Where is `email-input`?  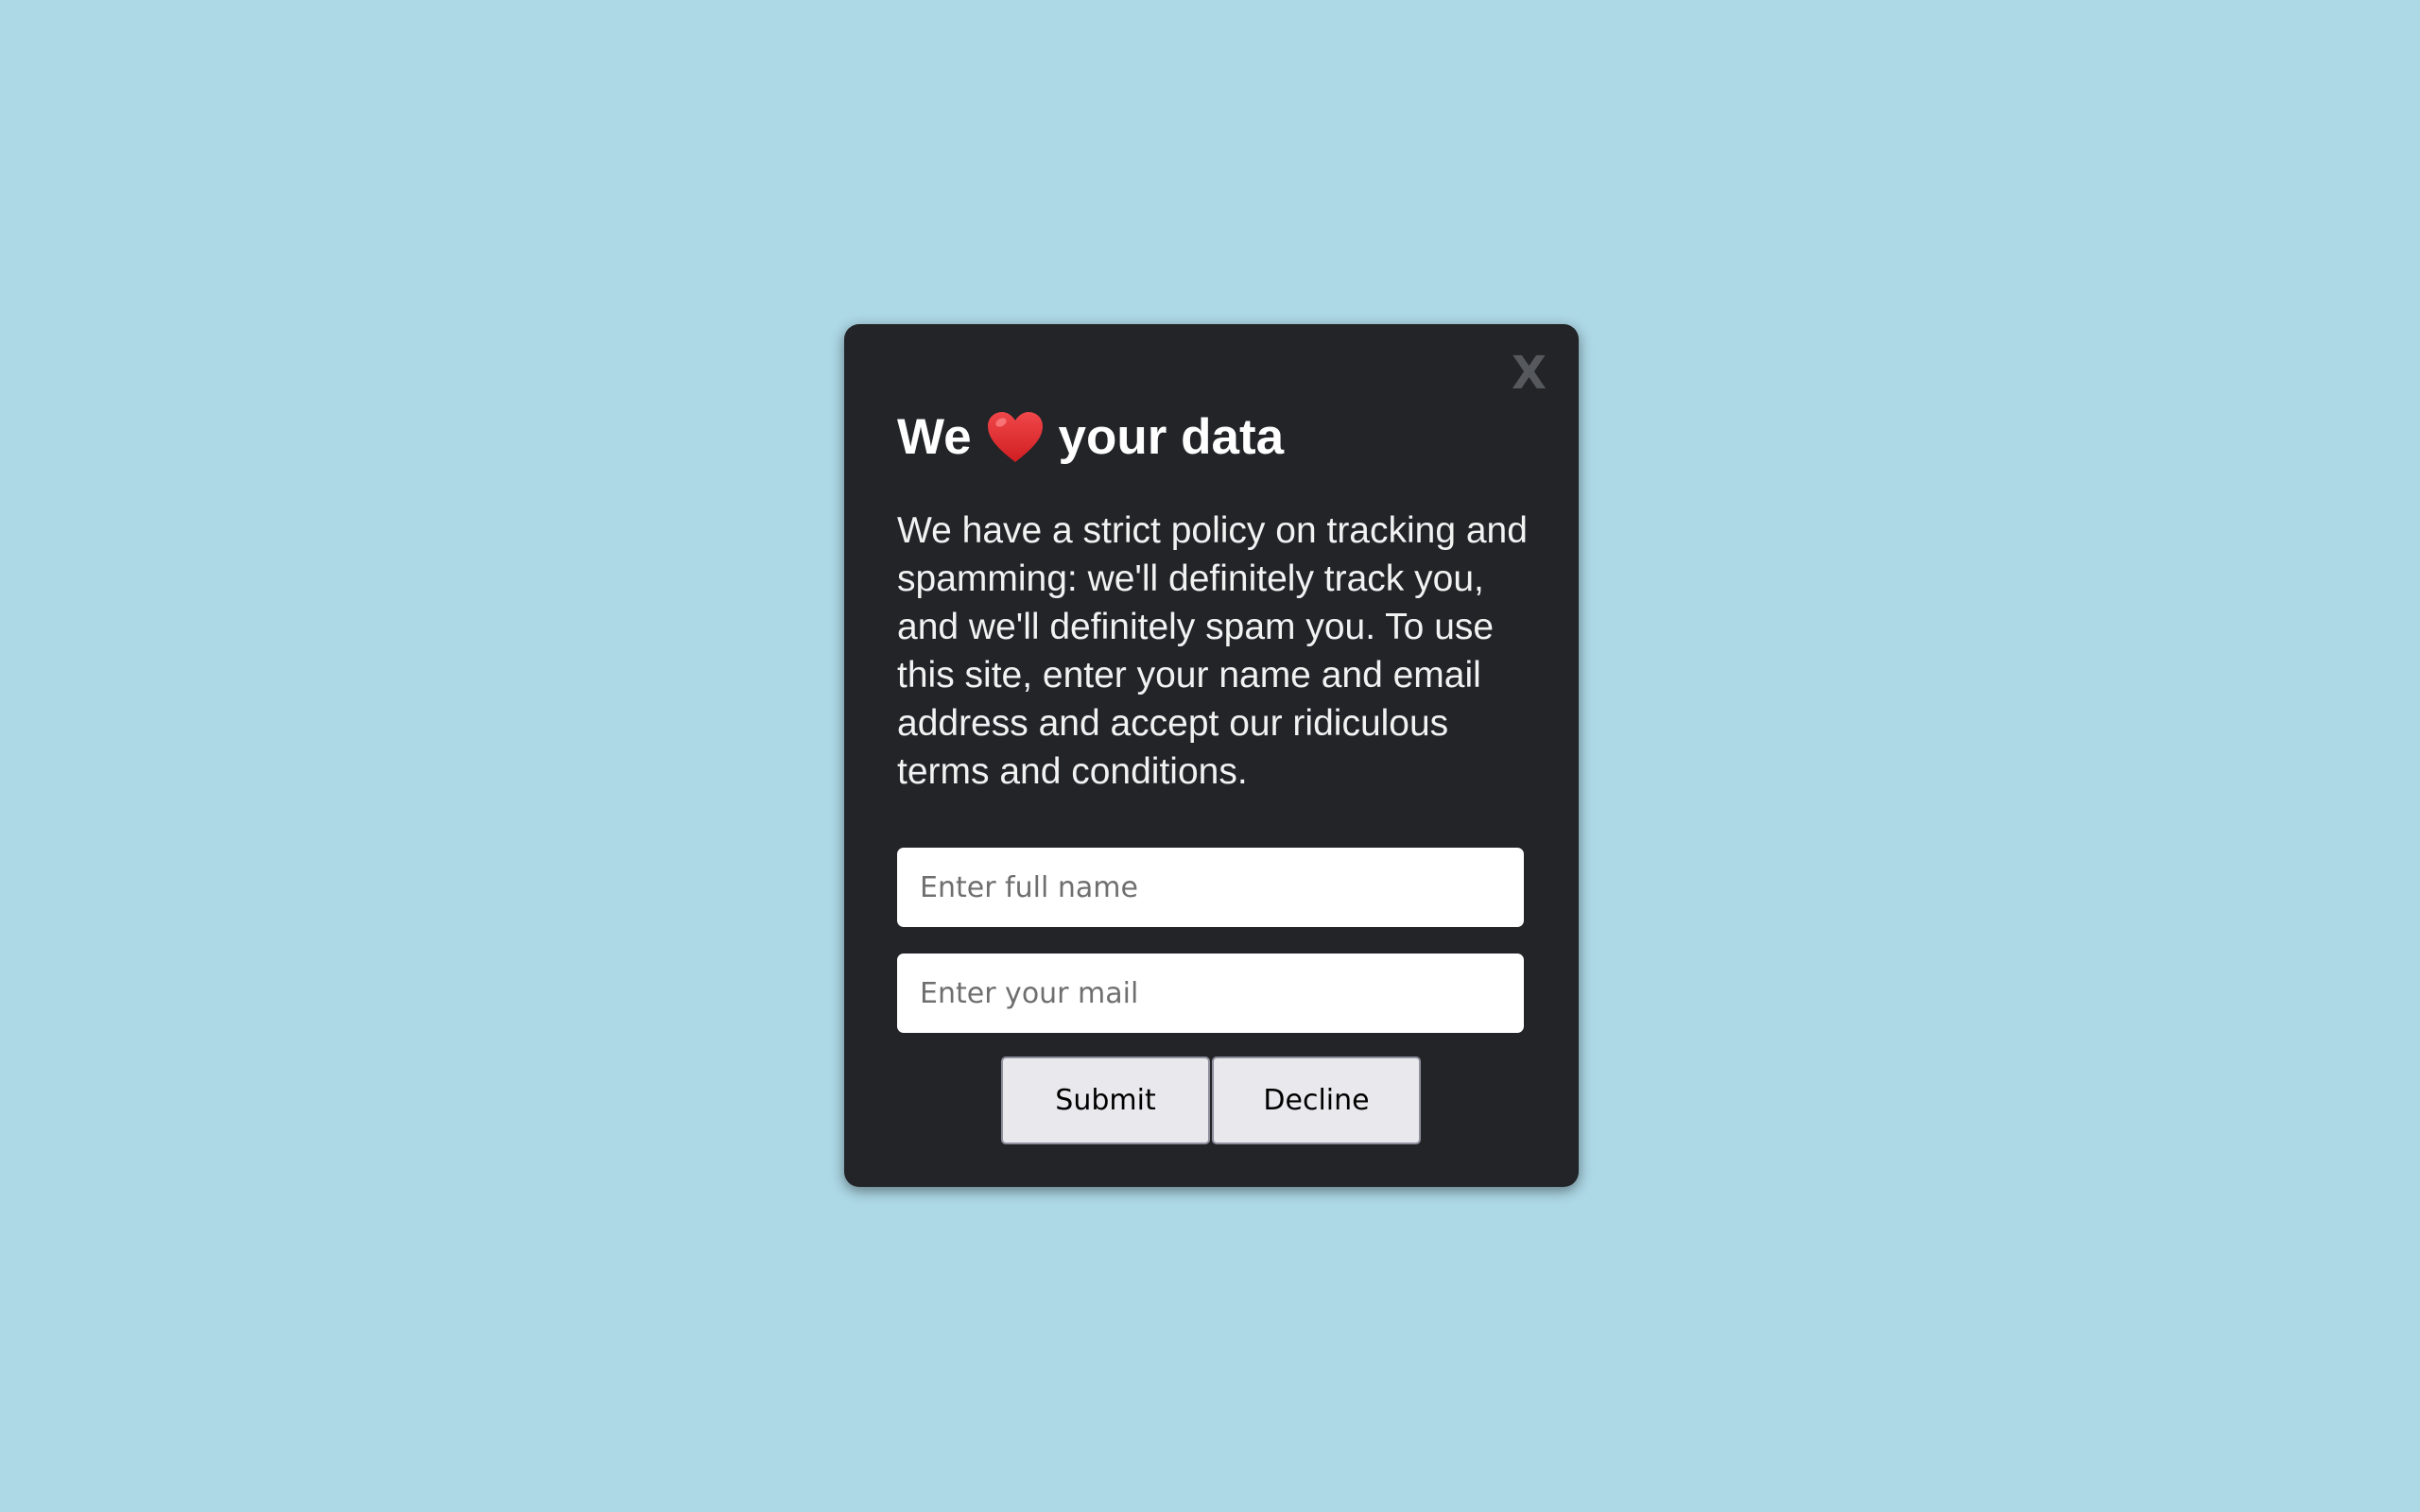
email-input is located at coordinates (1210, 993).